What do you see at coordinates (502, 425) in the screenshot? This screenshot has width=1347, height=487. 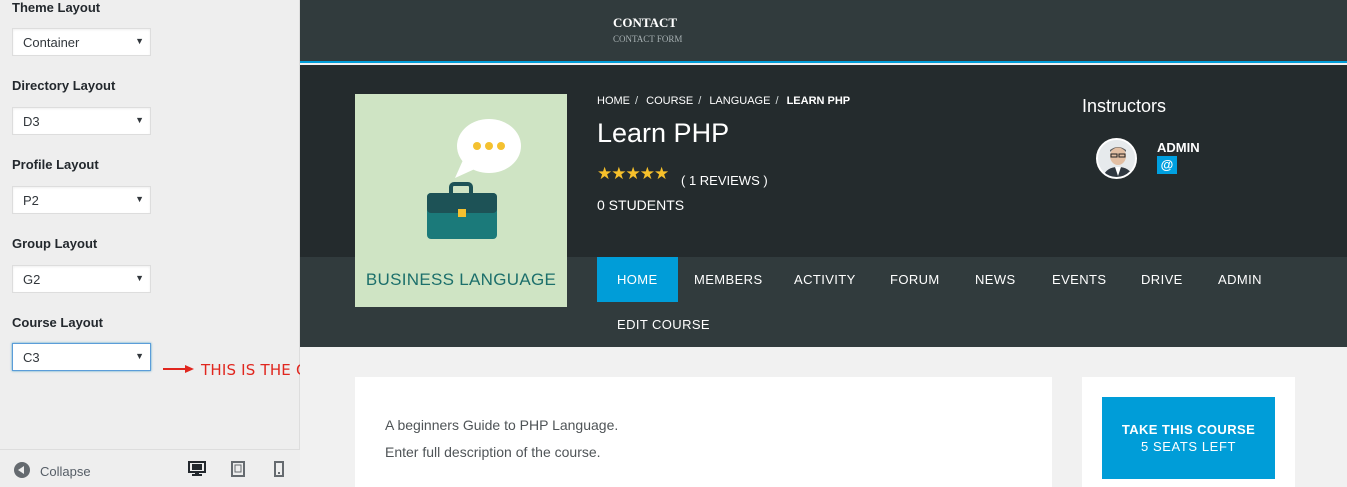 I see `course-description-line: A beginners Guide to PHP Language.` at bounding box center [502, 425].